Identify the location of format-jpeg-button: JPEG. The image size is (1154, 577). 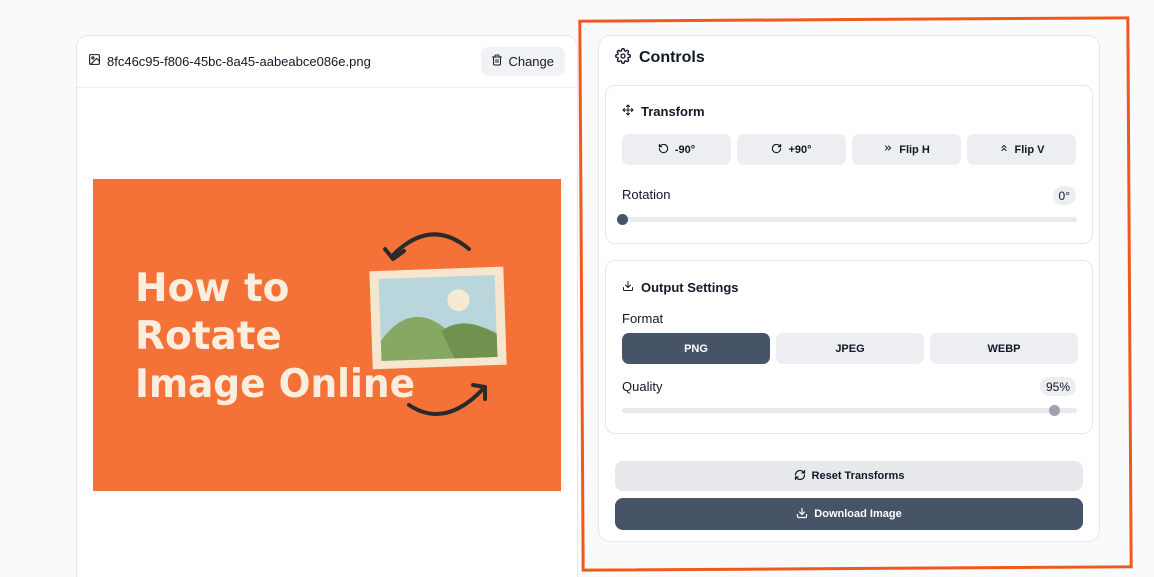
(850, 348).